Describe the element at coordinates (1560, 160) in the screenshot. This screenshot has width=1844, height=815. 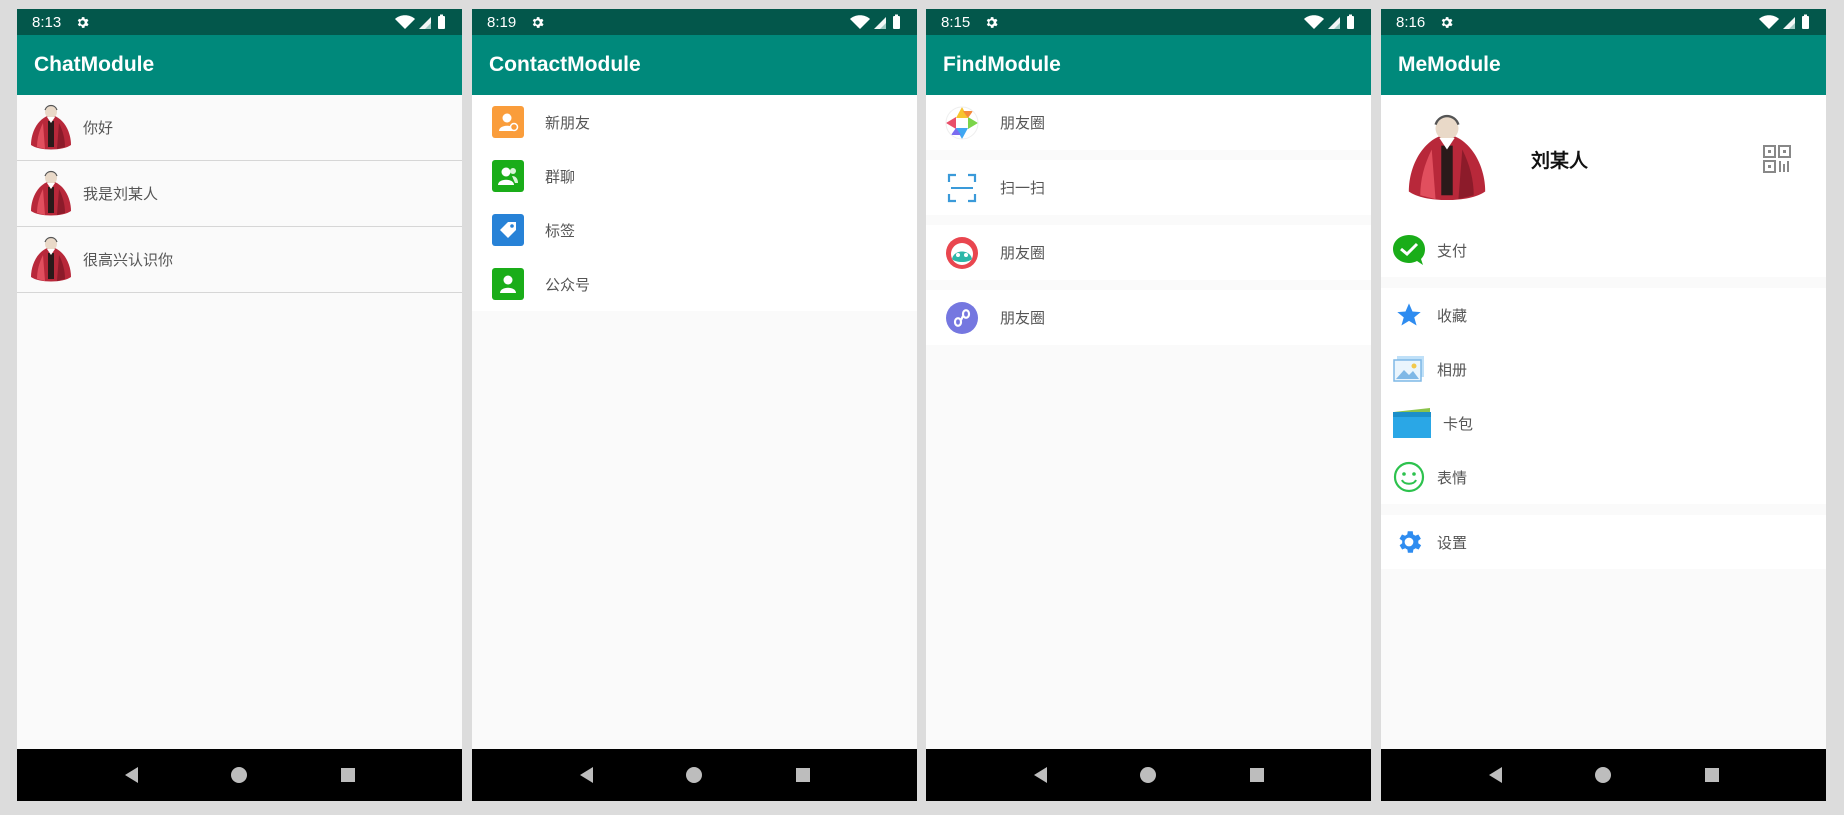
I see `profile-name: 刘某人` at that location.